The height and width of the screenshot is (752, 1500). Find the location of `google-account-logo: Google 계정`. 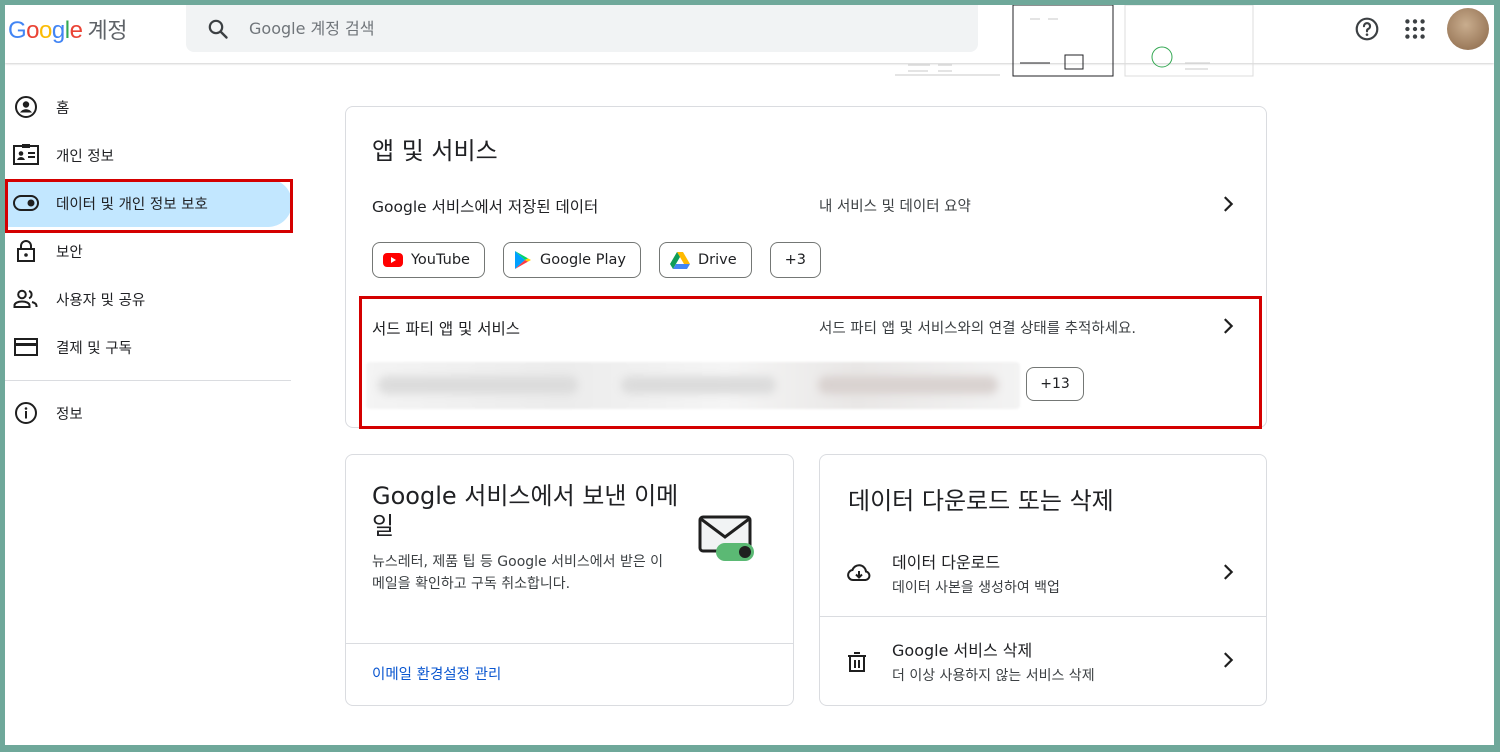

google-account-logo: Google 계정 is located at coordinates (67, 29).